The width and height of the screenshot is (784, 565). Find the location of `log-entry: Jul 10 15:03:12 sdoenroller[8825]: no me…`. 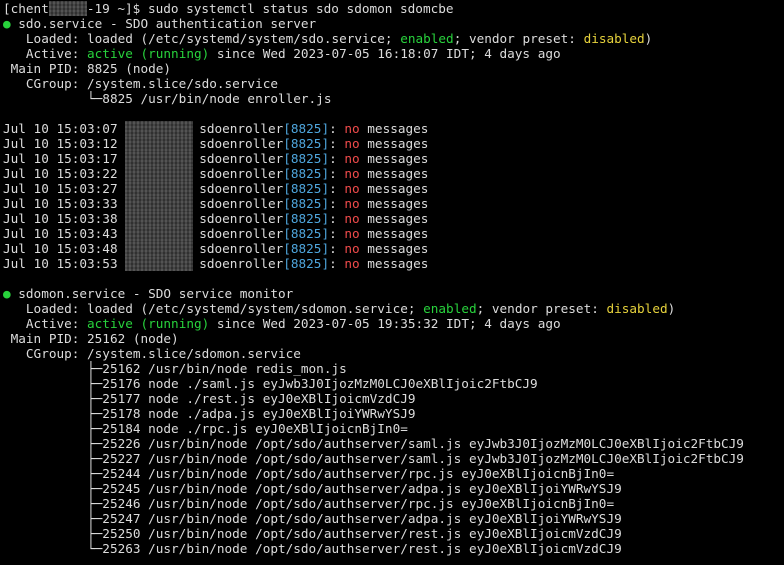

log-entry: Jul 10 15:03:12 sdoenroller[8825]: no me… is located at coordinates (215, 143).